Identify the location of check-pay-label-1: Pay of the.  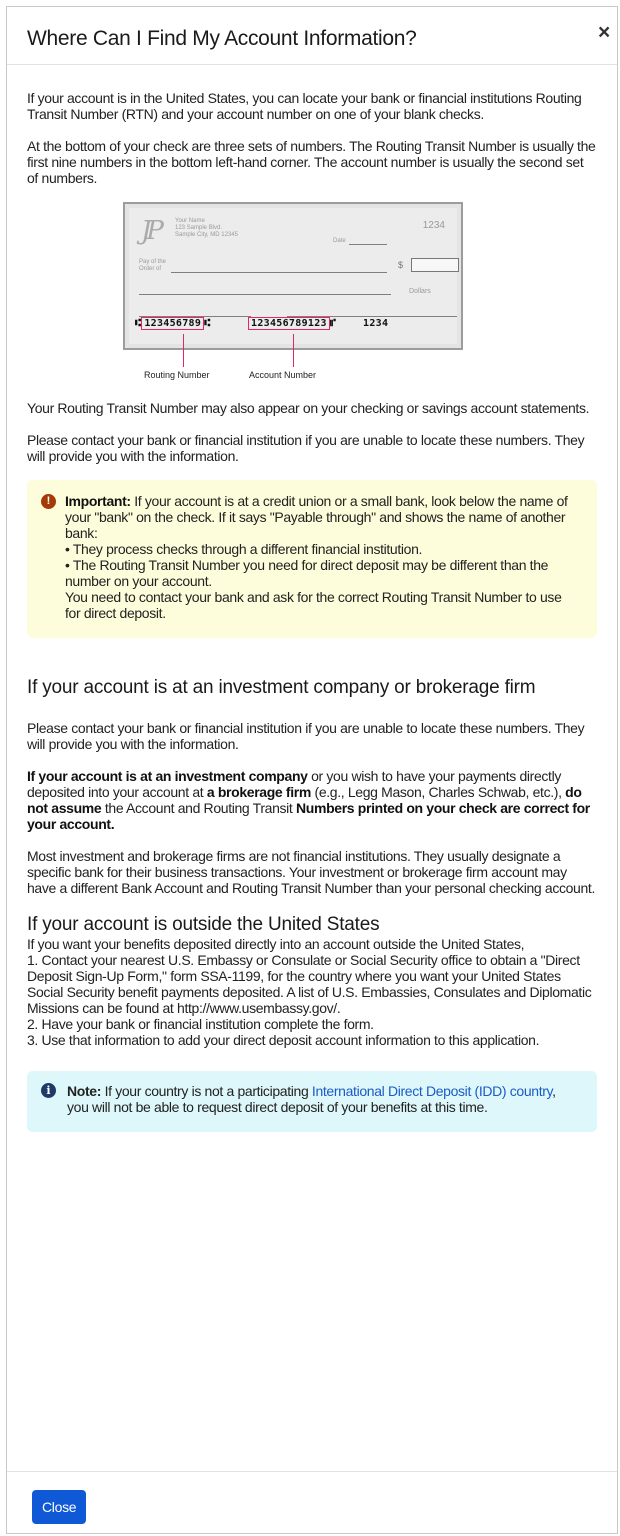
(153, 262).